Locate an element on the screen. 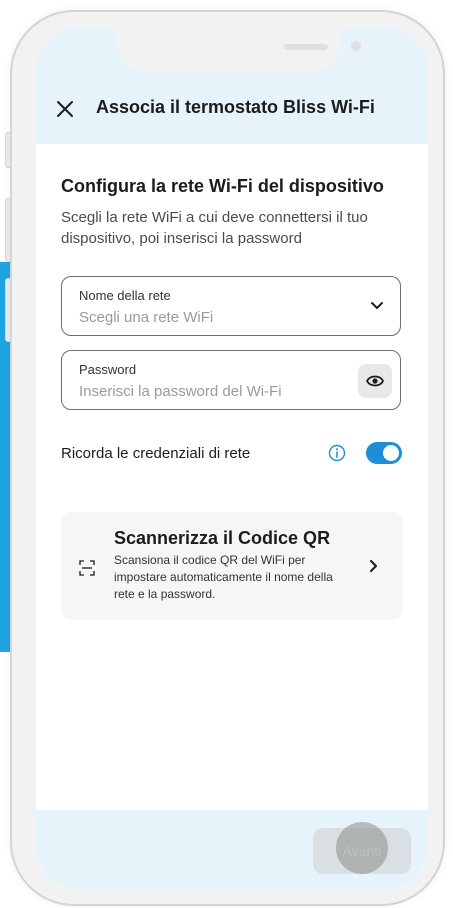 Image resolution: width=453 pixels, height=908 pixels. phone-notch is located at coordinates (238, 50).